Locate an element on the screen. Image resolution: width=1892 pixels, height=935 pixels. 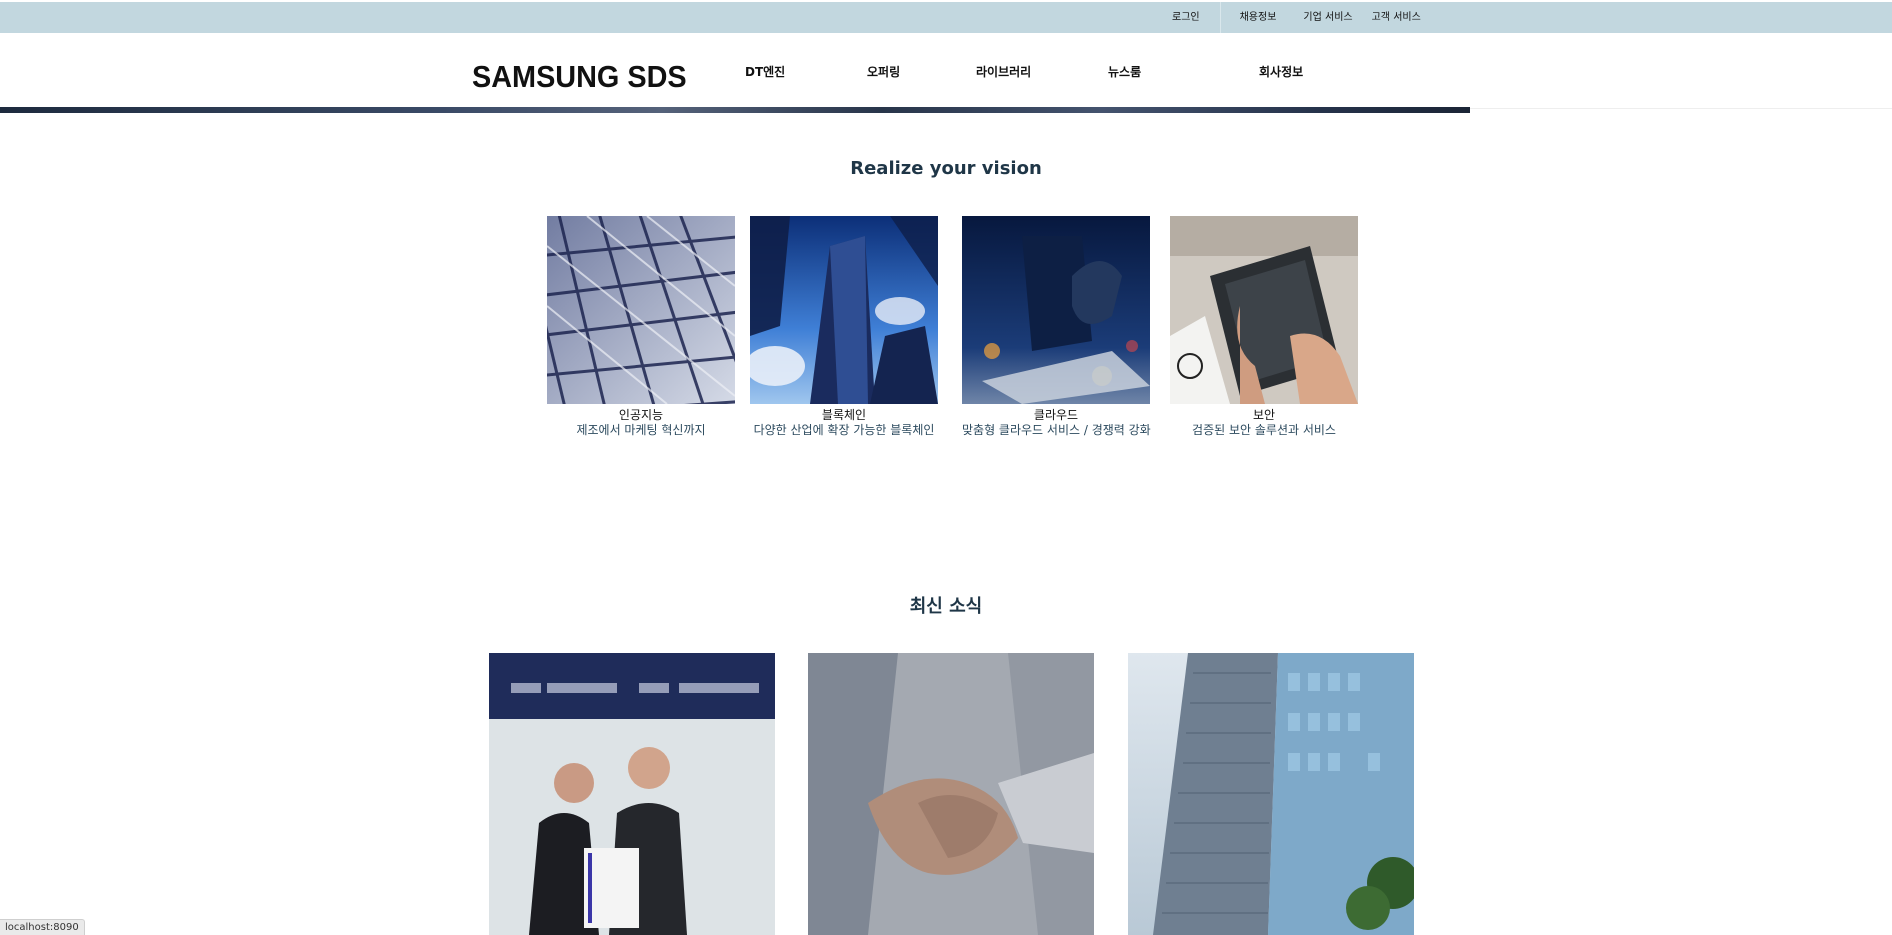
status-url: localhost:8090 is located at coordinates (42, 927).